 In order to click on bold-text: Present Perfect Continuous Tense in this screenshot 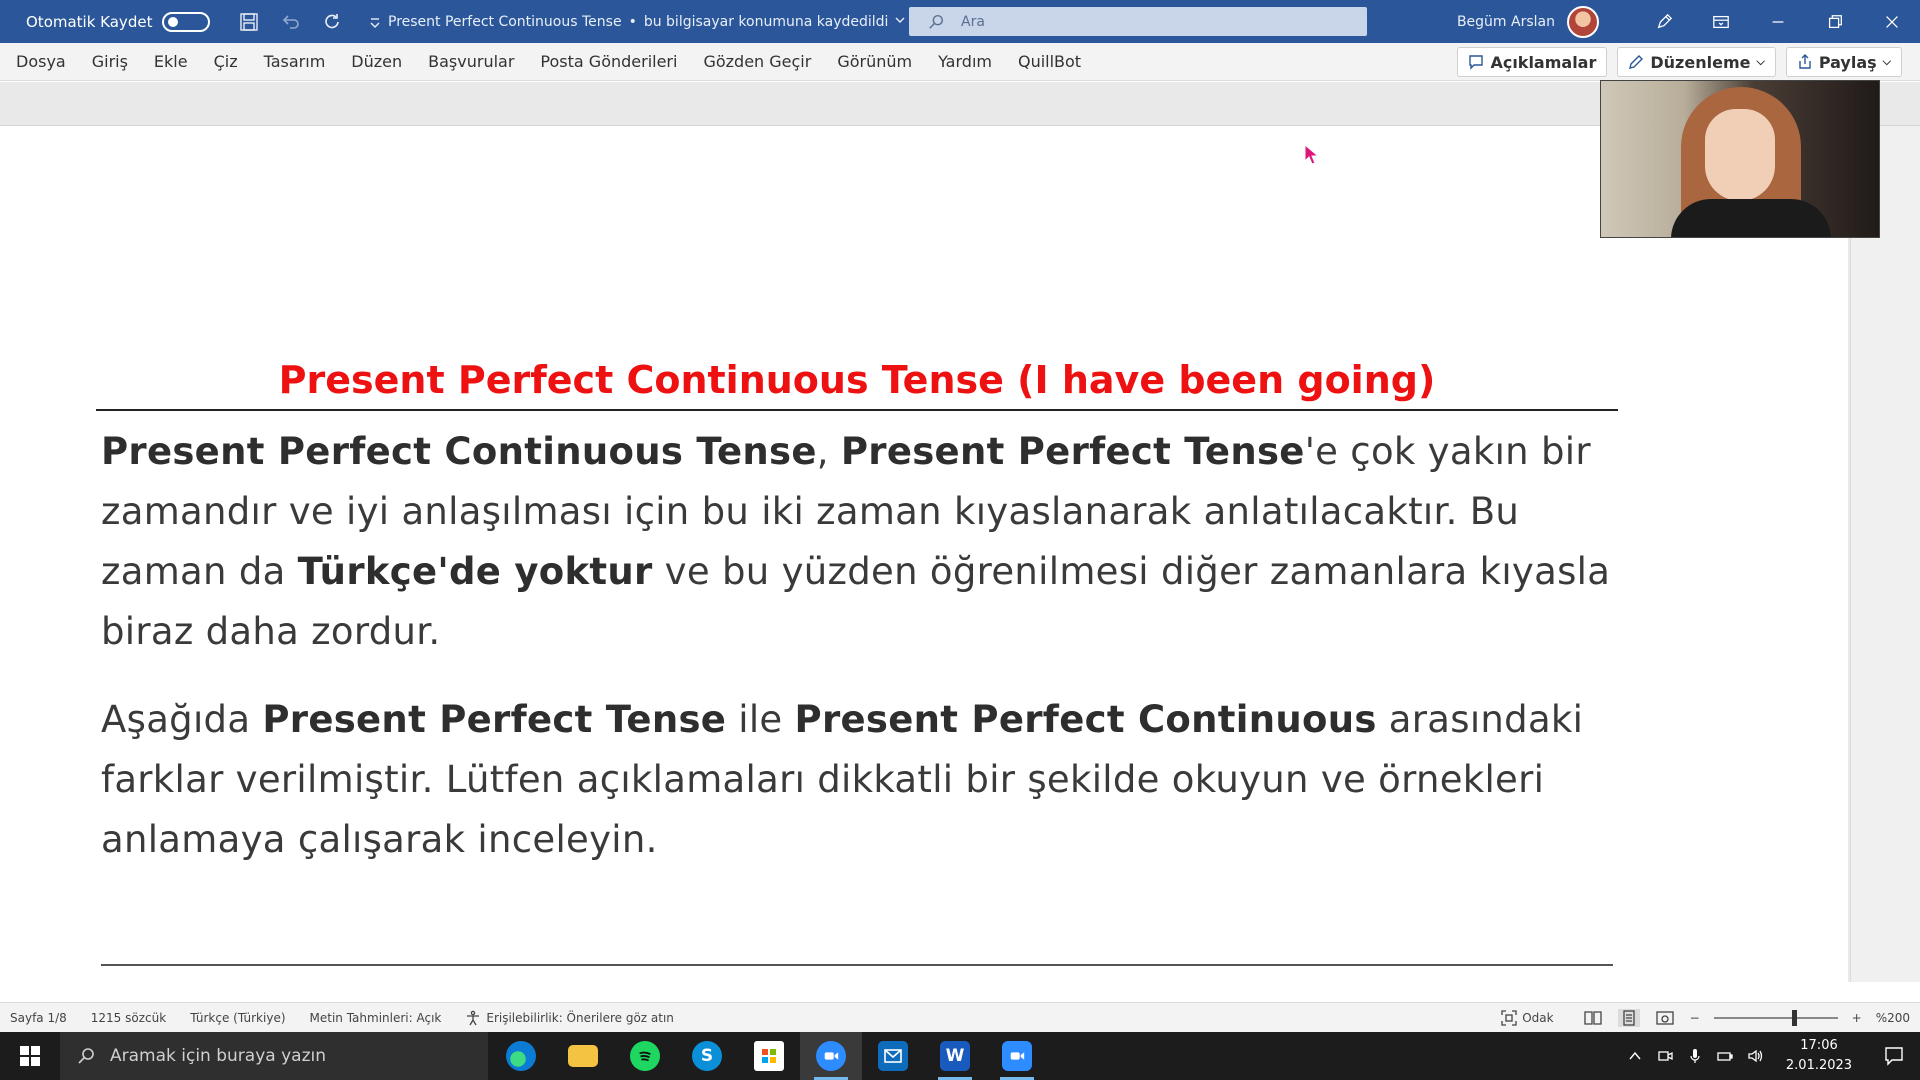, I will do `click(459, 451)`.